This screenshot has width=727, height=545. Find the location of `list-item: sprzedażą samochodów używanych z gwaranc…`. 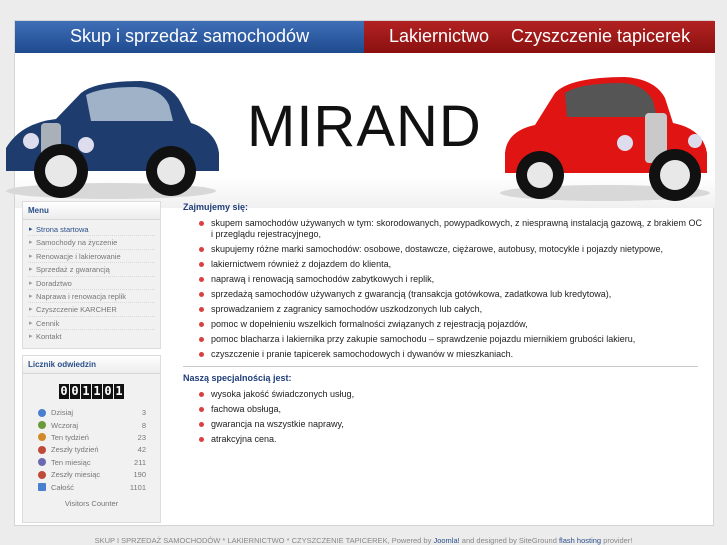

list-item: sprzedażą samochodów używanych z gwaranc… is located at coordinates (454, 294).